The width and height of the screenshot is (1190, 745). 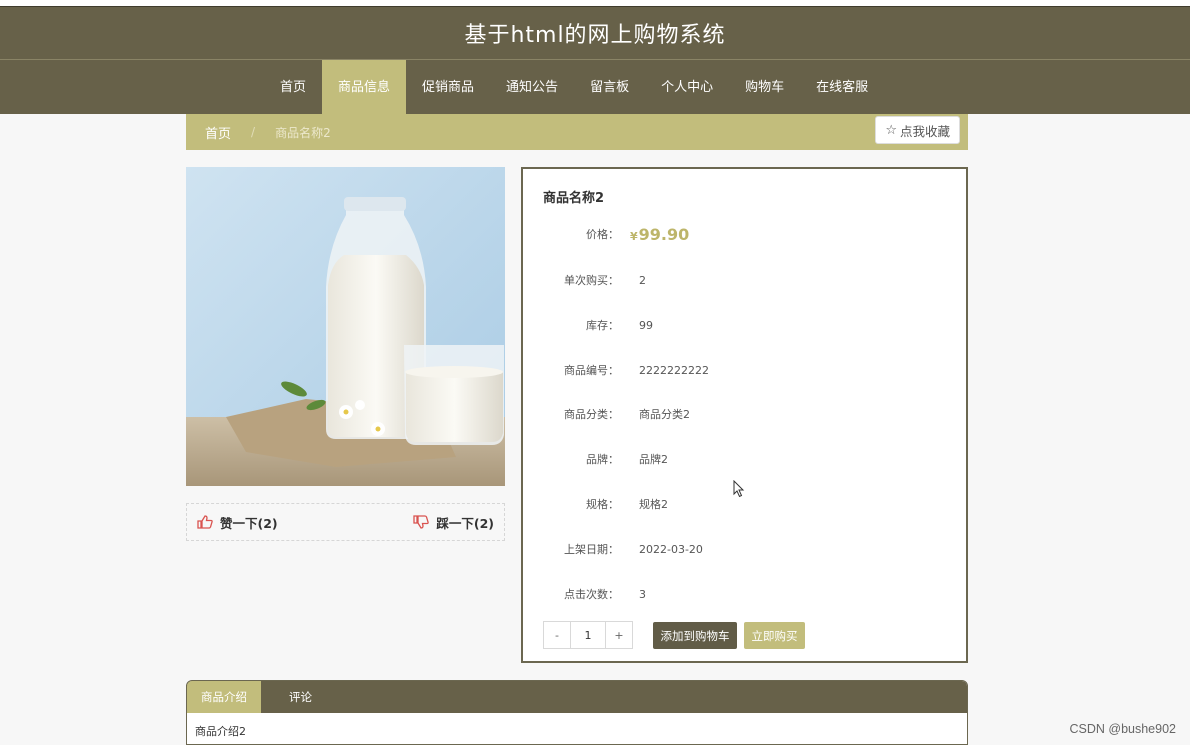 I want to click on info-row-price: 价格： ¥99.90, so click(x=744, y=234).